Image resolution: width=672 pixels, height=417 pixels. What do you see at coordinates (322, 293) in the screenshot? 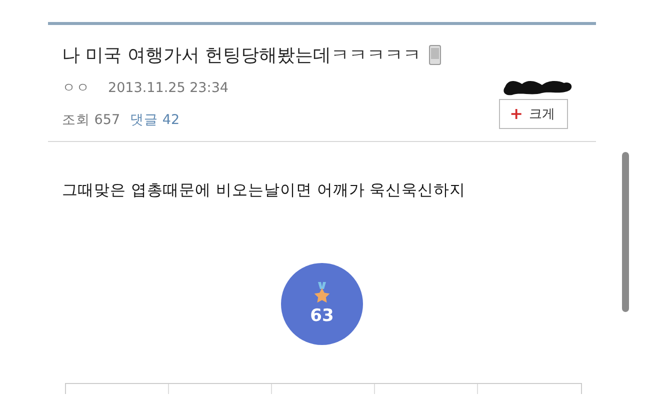
I see `medal-icon` at bounding box center [322, 293].